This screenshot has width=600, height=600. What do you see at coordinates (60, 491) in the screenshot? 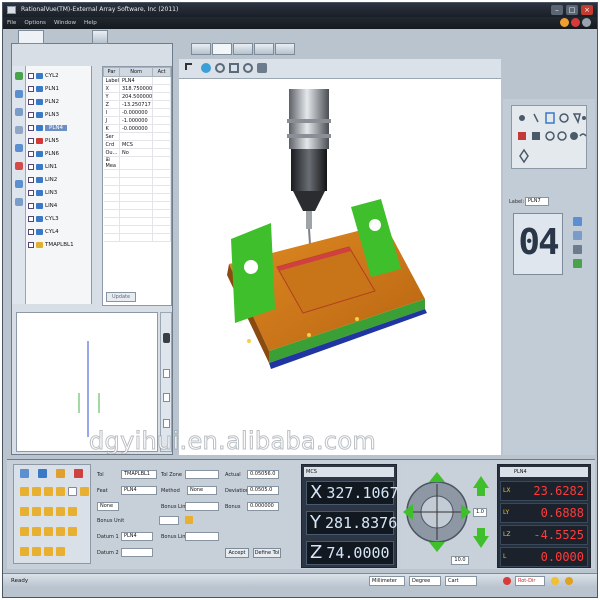
I see `cylindricity-icon` at bounding box center [60, 491].